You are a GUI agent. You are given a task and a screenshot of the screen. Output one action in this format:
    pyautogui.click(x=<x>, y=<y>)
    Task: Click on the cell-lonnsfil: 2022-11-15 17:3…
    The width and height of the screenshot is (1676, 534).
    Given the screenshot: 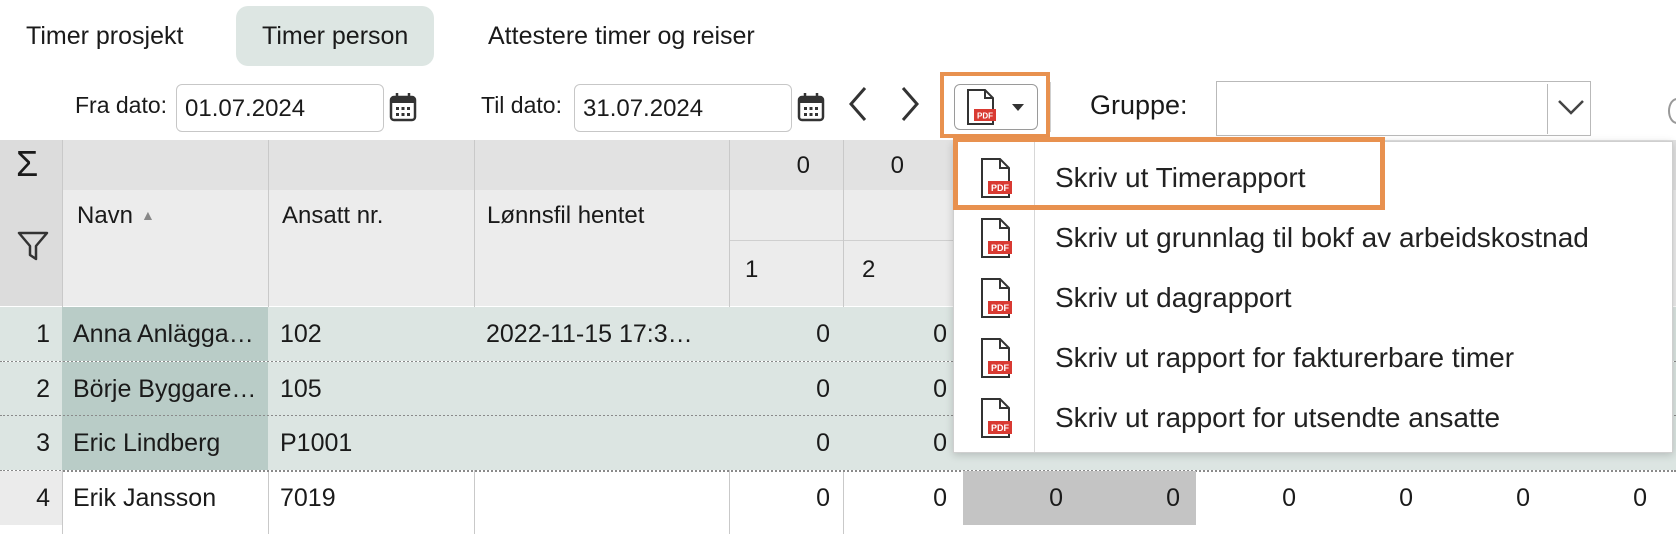 What is the action you would take?
    pyautogui.click(x=589, y=334)
    